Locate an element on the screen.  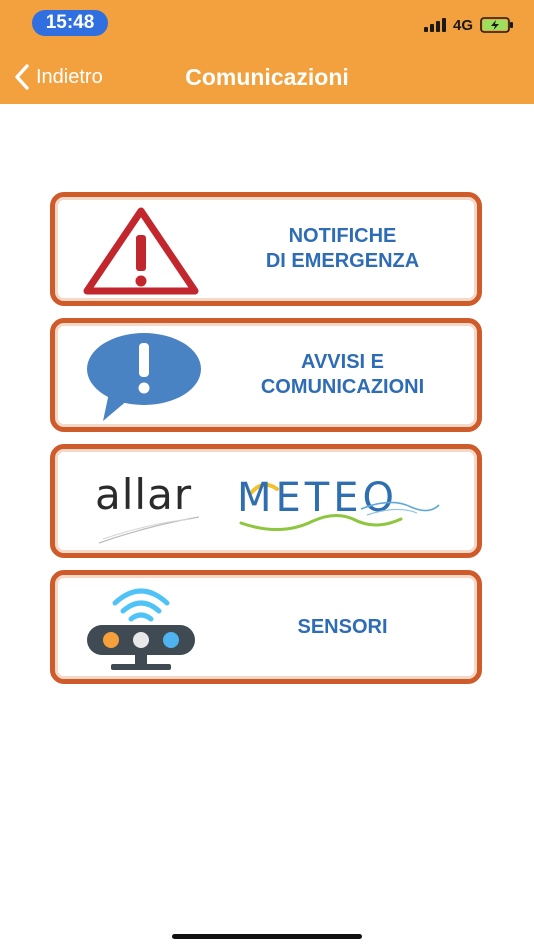
speech-bubble-exclamation-icon is located at coordinates (144, 377).